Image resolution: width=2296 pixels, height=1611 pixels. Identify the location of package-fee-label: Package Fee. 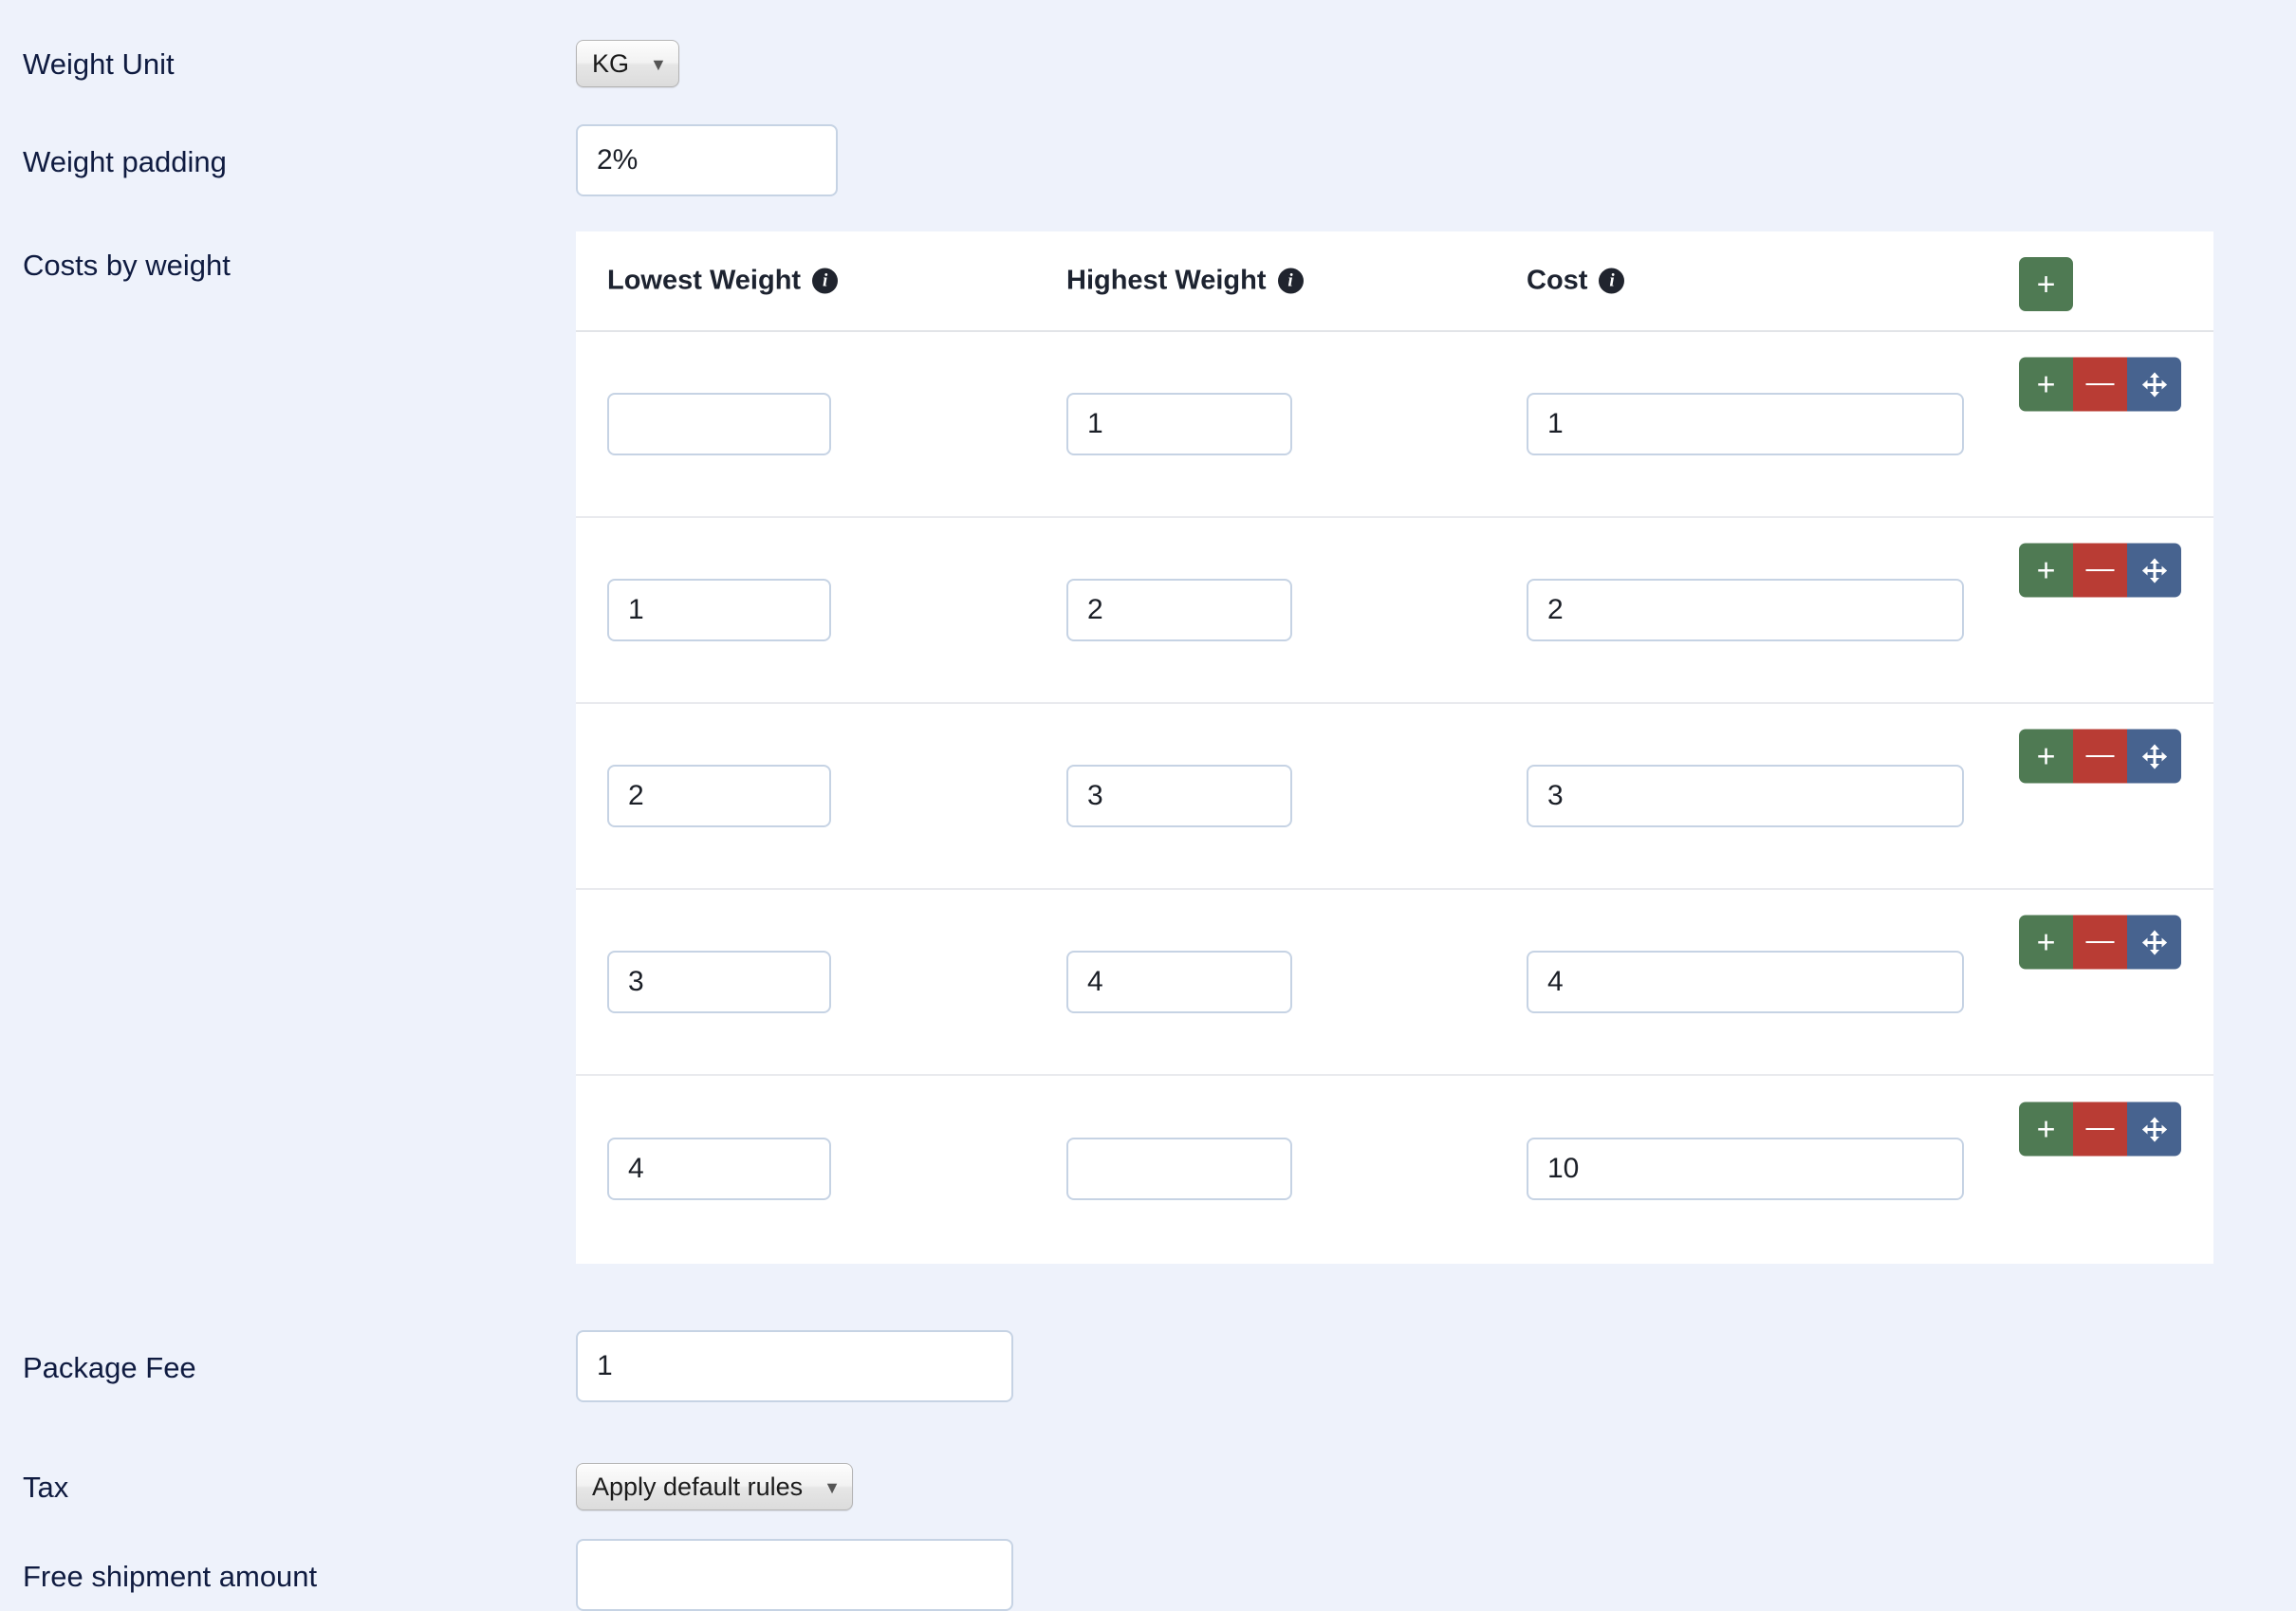
(109, 1367).